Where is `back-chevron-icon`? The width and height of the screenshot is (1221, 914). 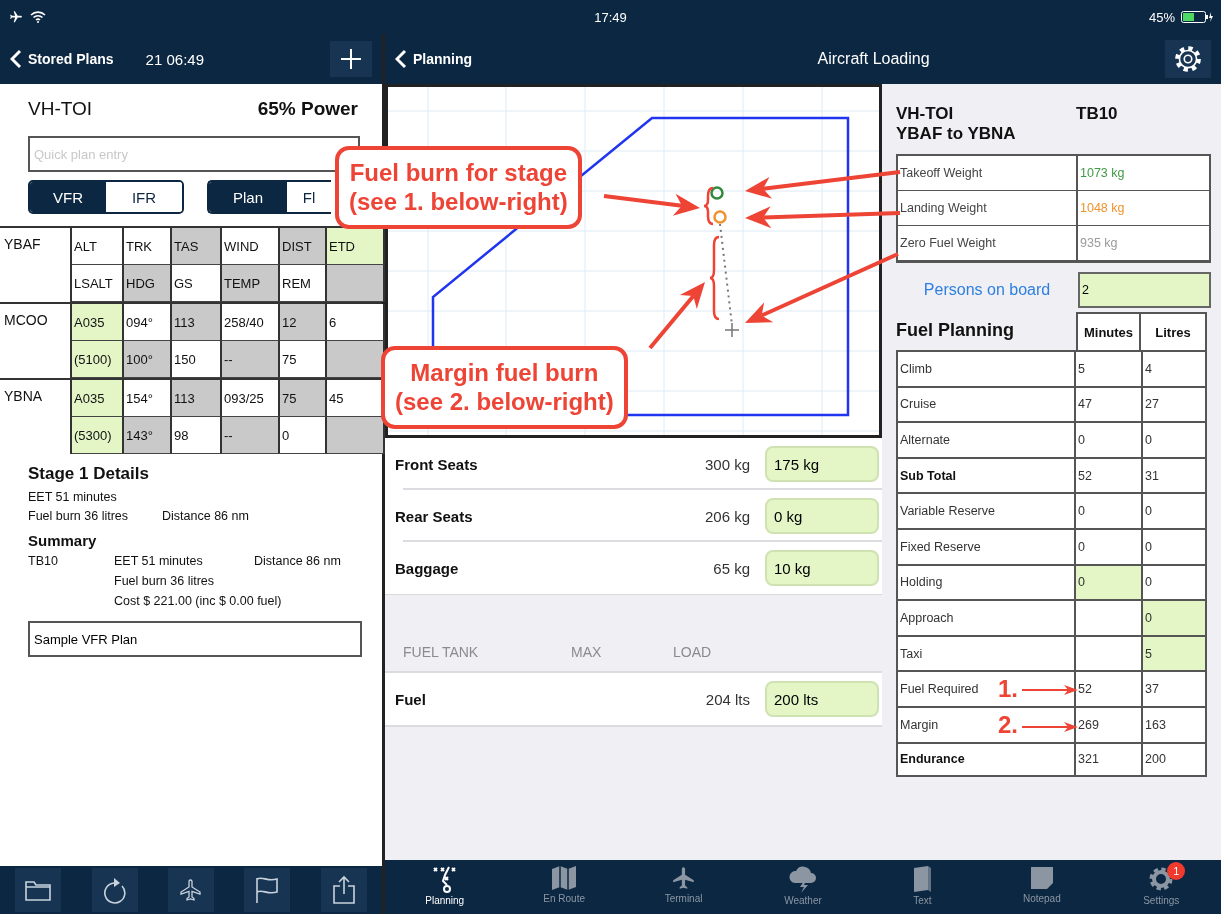
back-chevron-icon is located at coordinates (401, 59).